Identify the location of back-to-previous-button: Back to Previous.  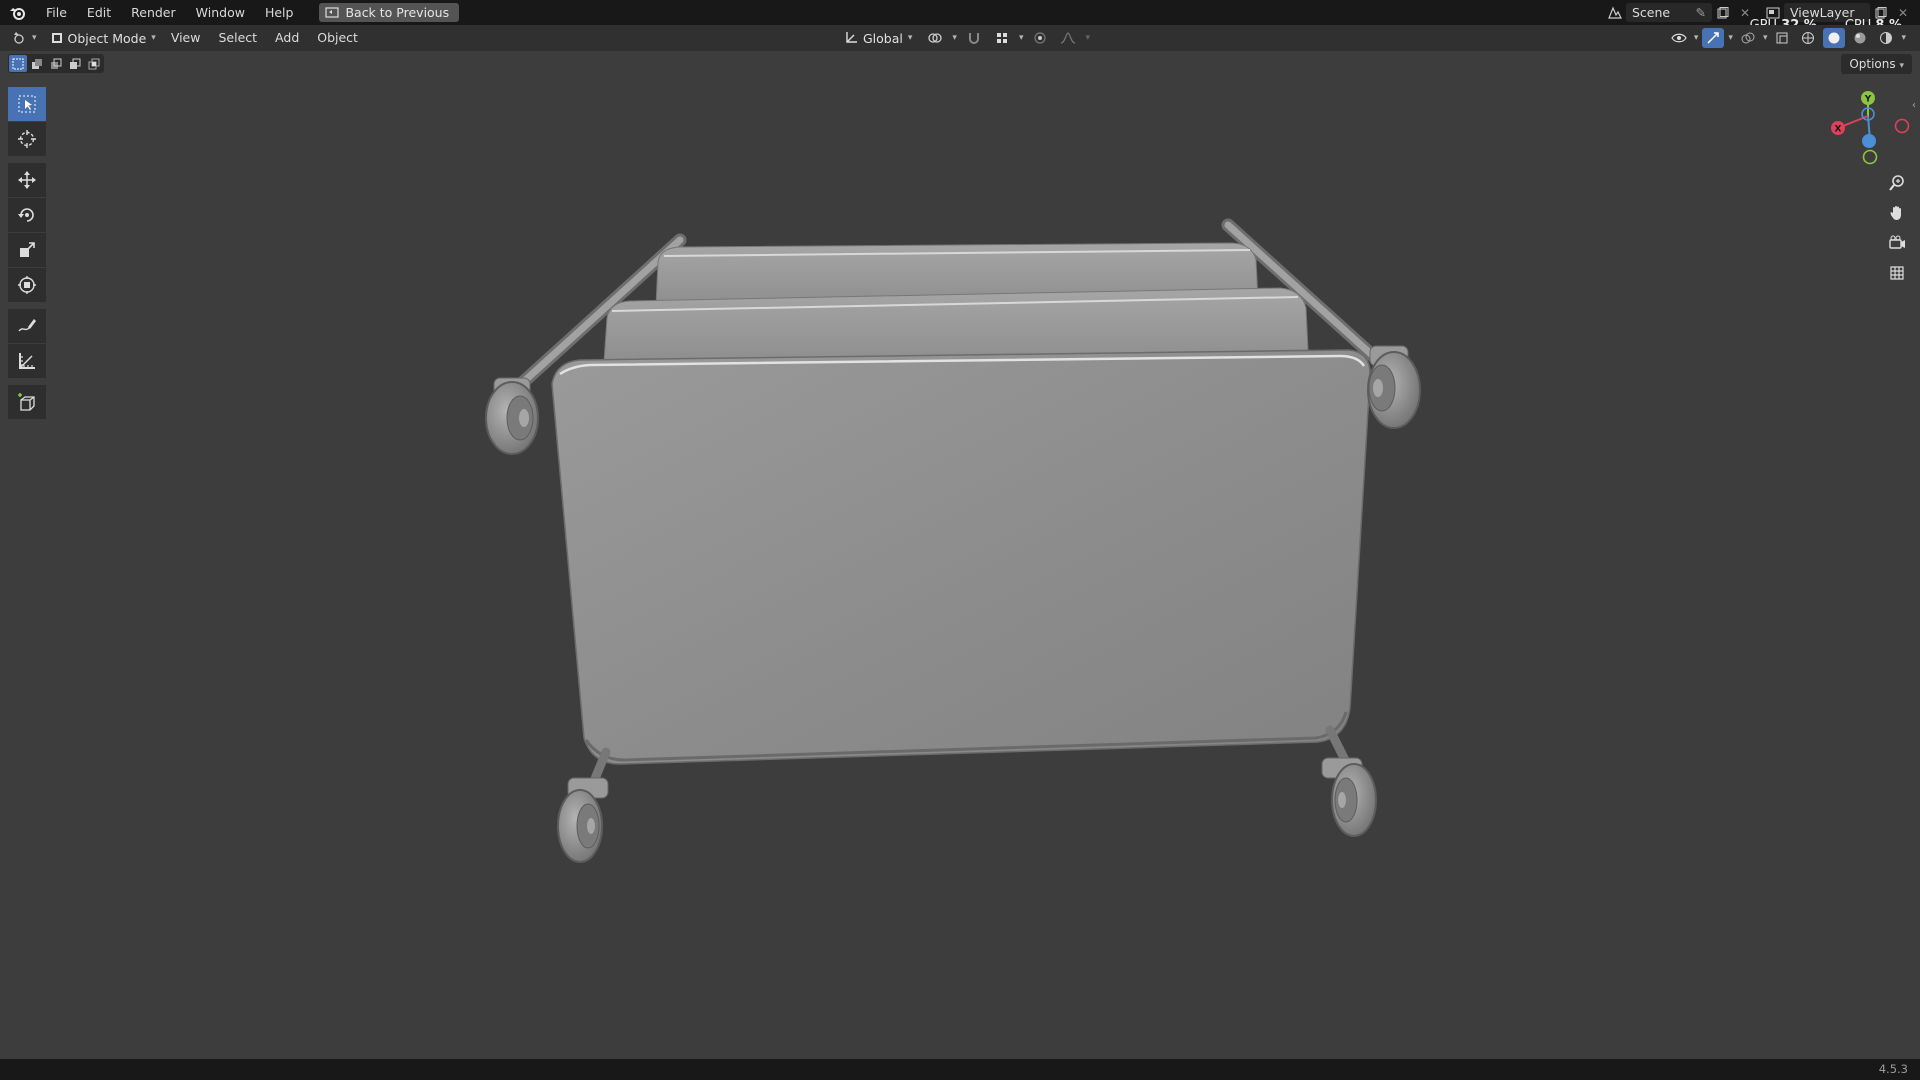
(389, 12).